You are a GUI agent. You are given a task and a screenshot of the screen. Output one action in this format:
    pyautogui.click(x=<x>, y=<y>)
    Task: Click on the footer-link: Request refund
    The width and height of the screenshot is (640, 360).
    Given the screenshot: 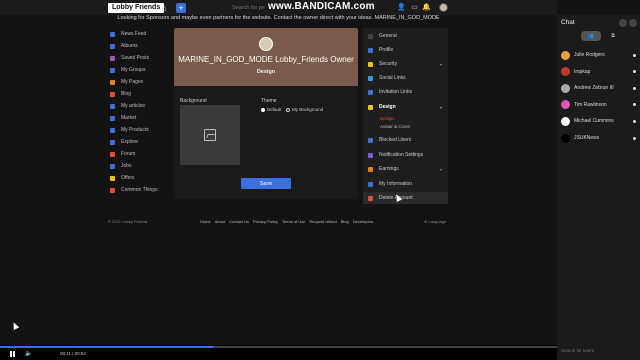 What is the action you would take?
    pyautogui.click(x=322, y=221)
    